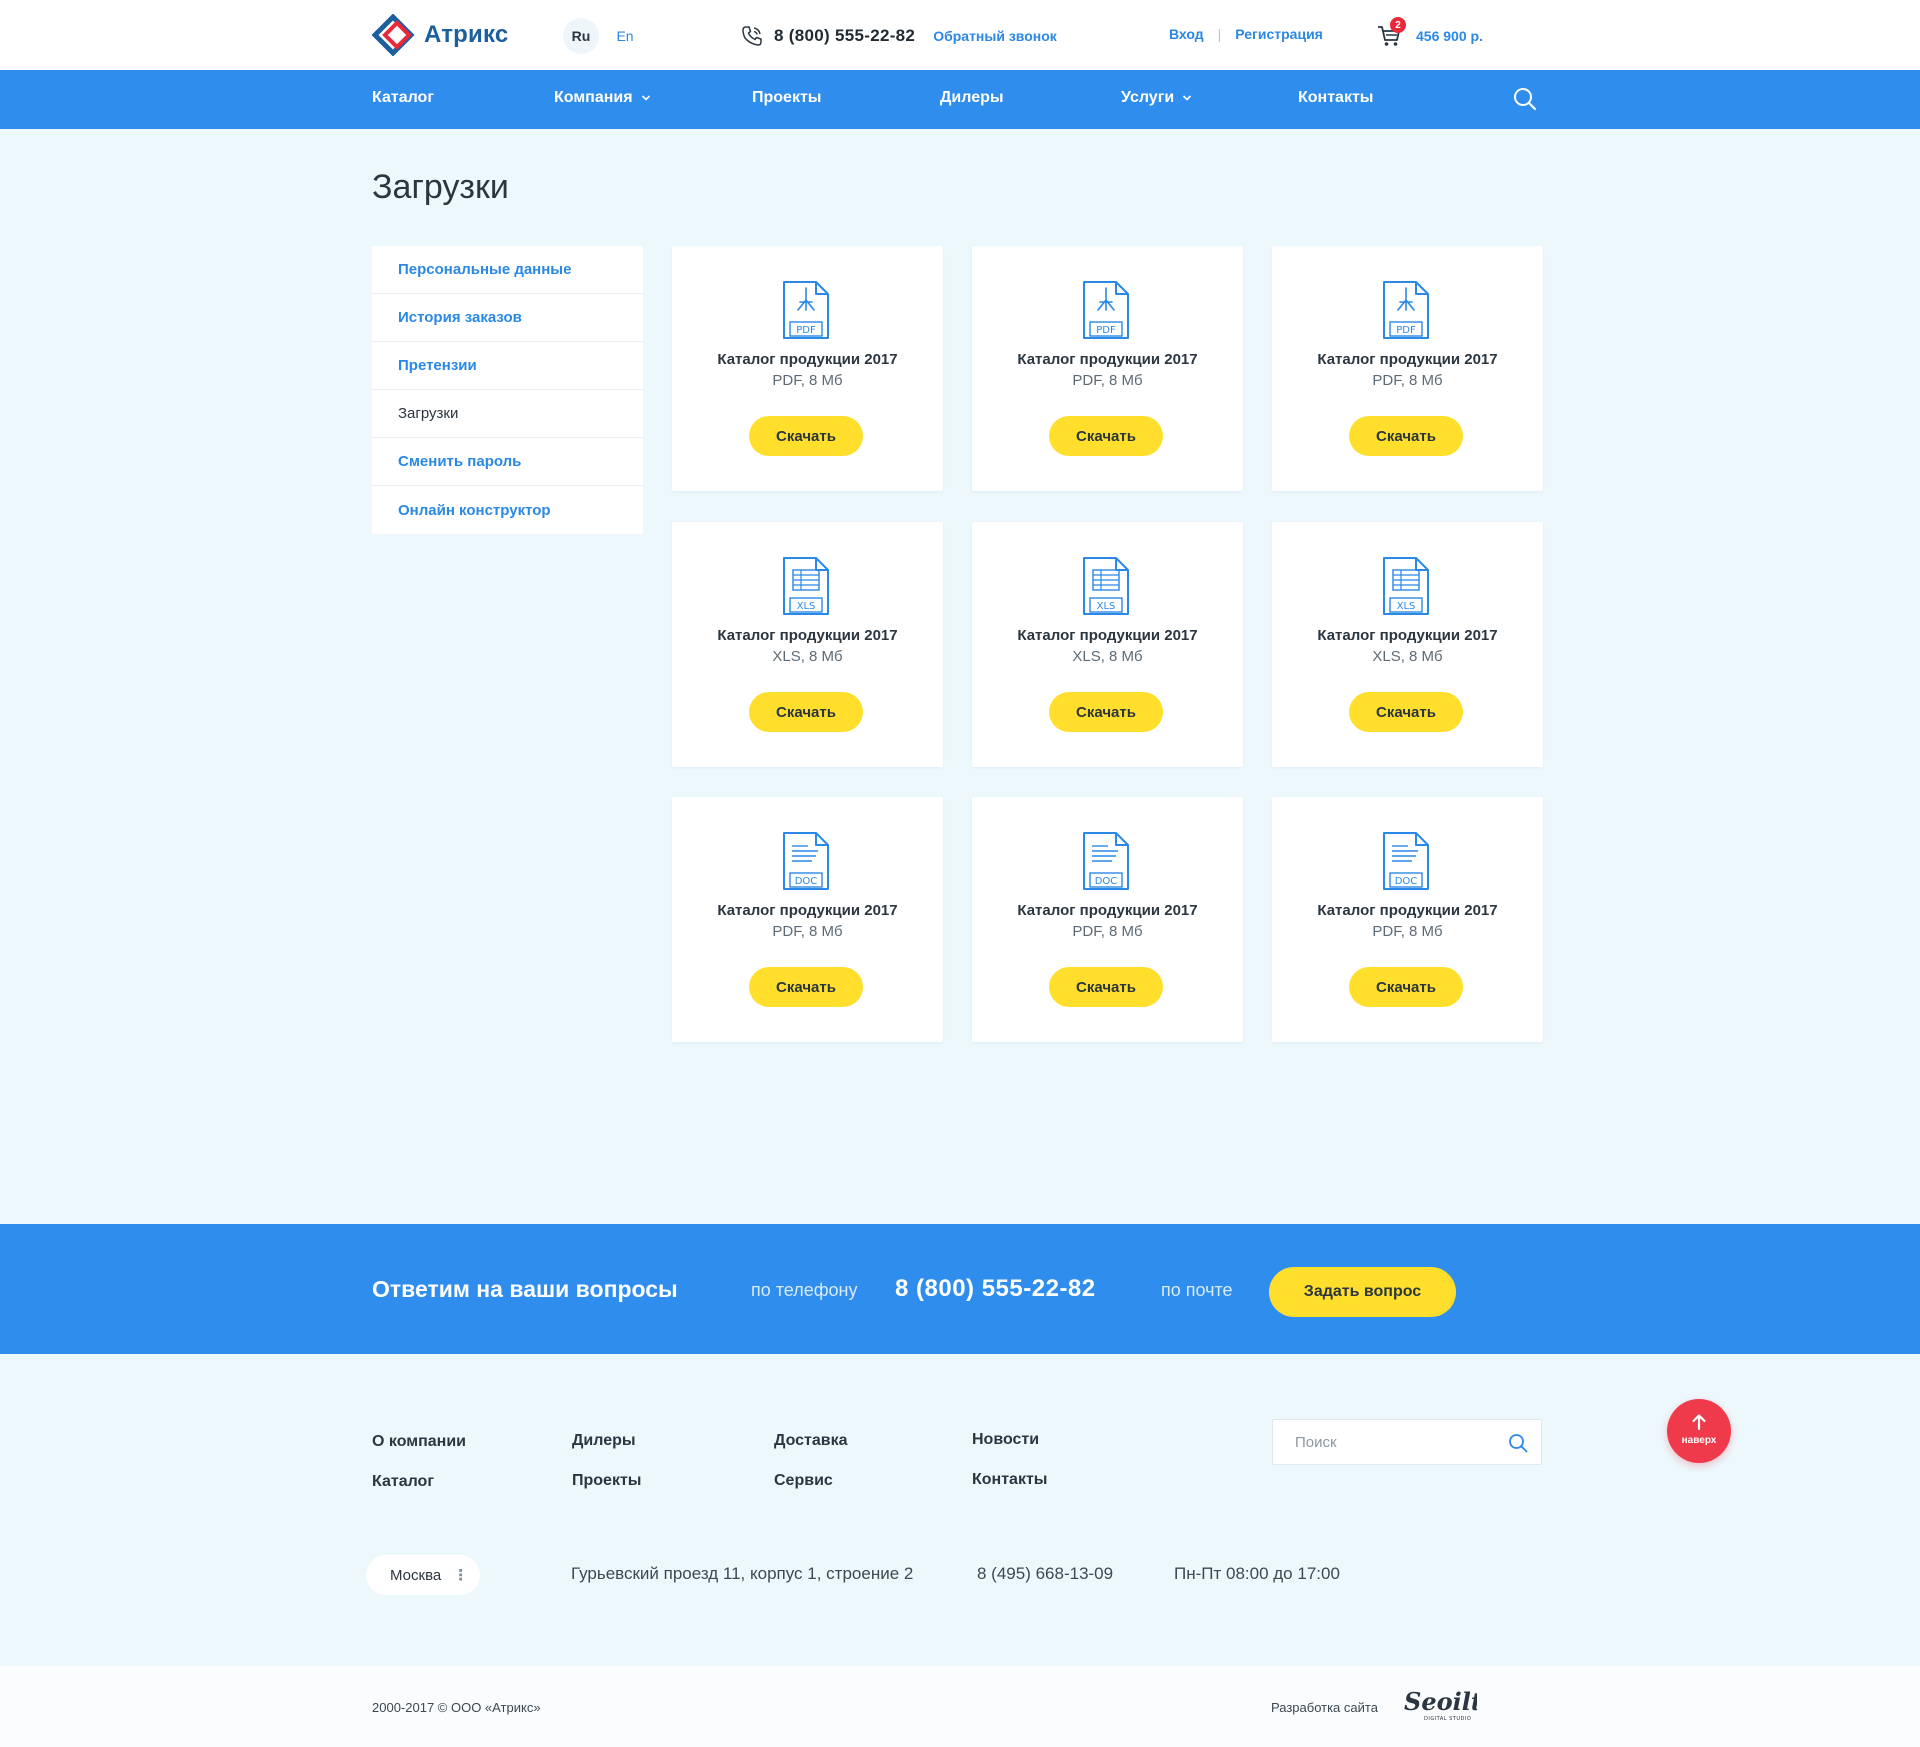  What do you see at coordinates (507, 510) in the screenshot?
I see `sidebar-item-online-constructor: Онлайн конструктор` at bounding box center [507, 510].